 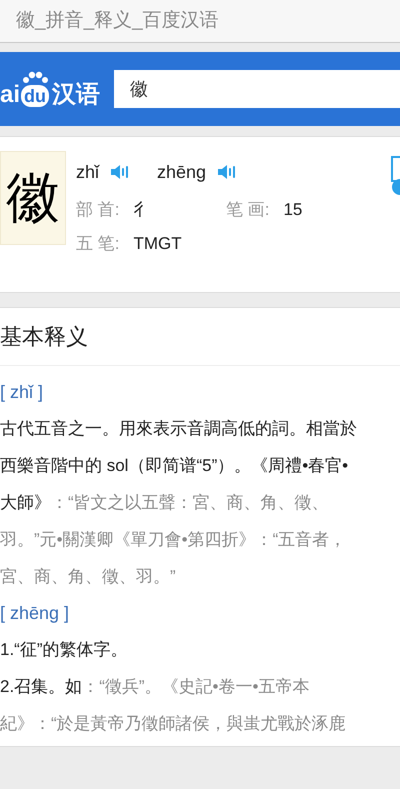 I want to click on fact-value: 15, so click(x=292, y=210).